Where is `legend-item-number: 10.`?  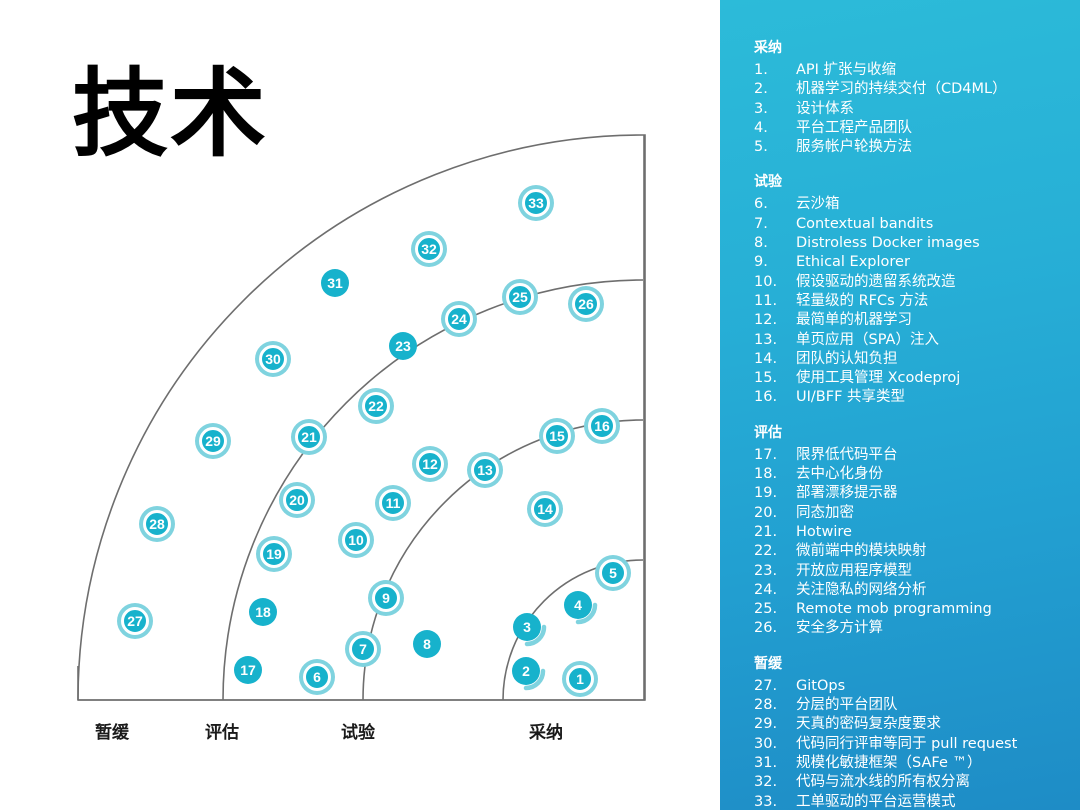 legend-item-number: 10. is located at coordinates (766, 281).